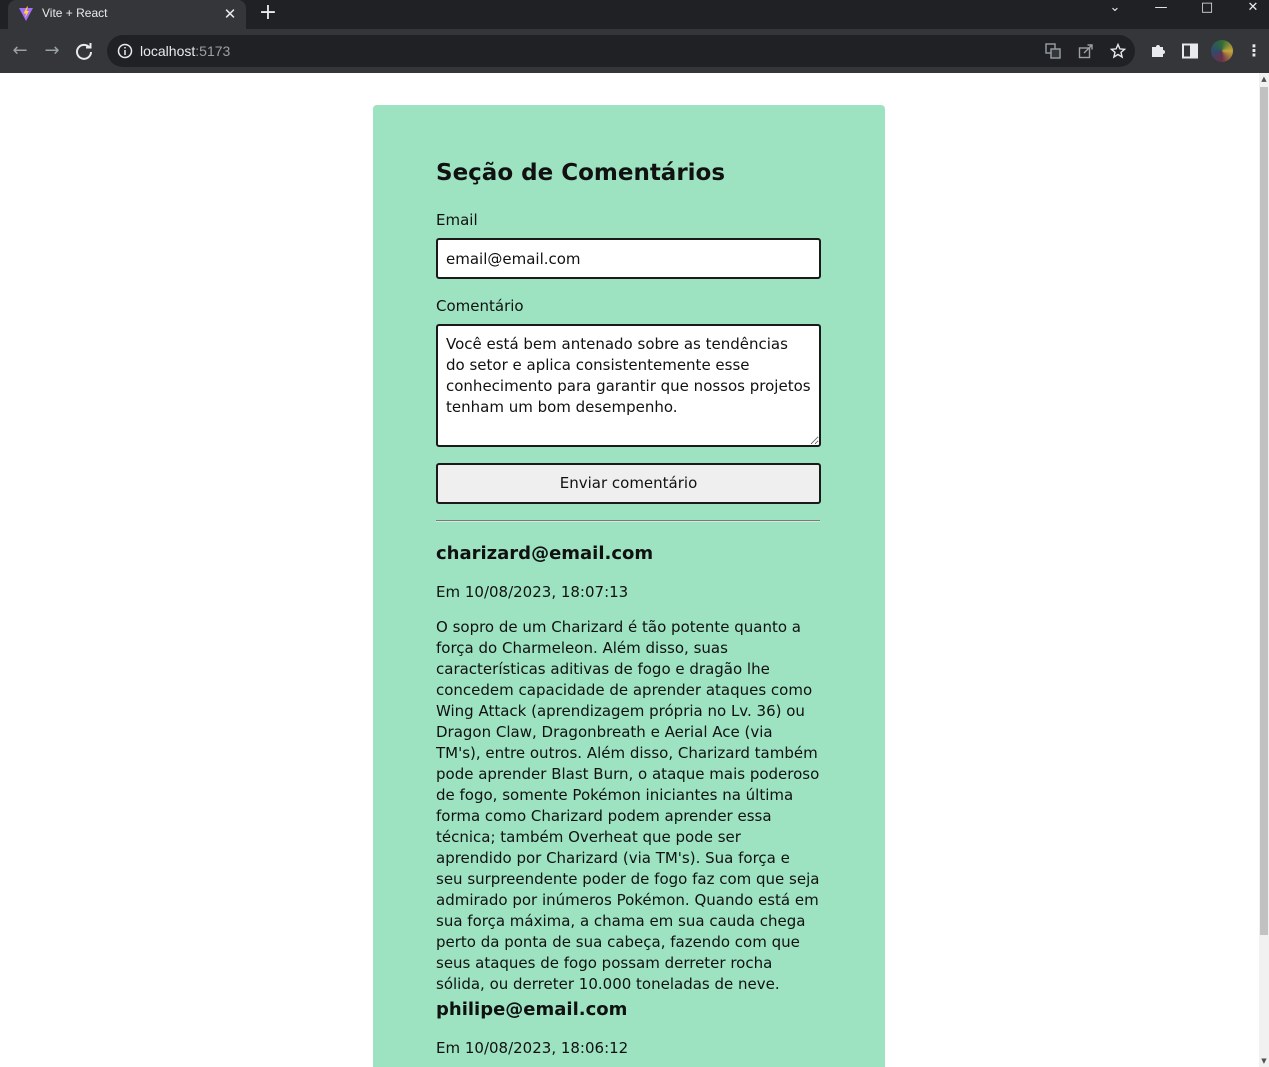 The width and height of the screenshot is (1269, 1067). I want to click on url-port: :5173, so click(213, 51).